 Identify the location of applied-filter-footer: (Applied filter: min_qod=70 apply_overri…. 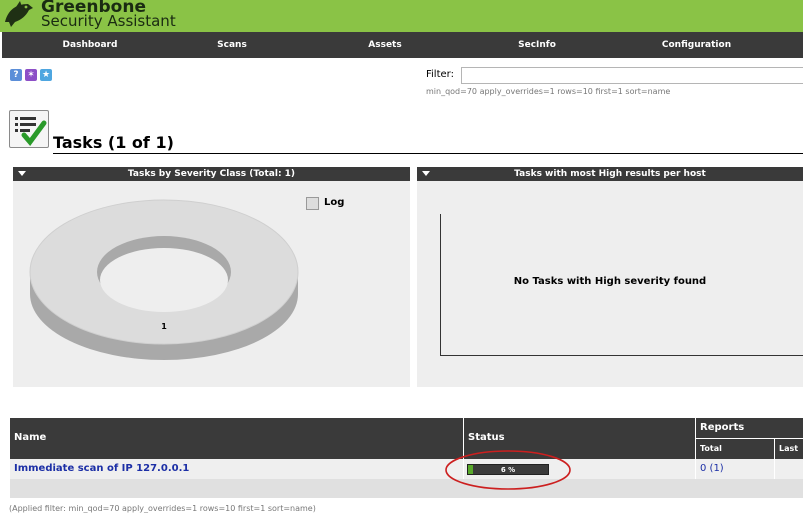
(162, 508).